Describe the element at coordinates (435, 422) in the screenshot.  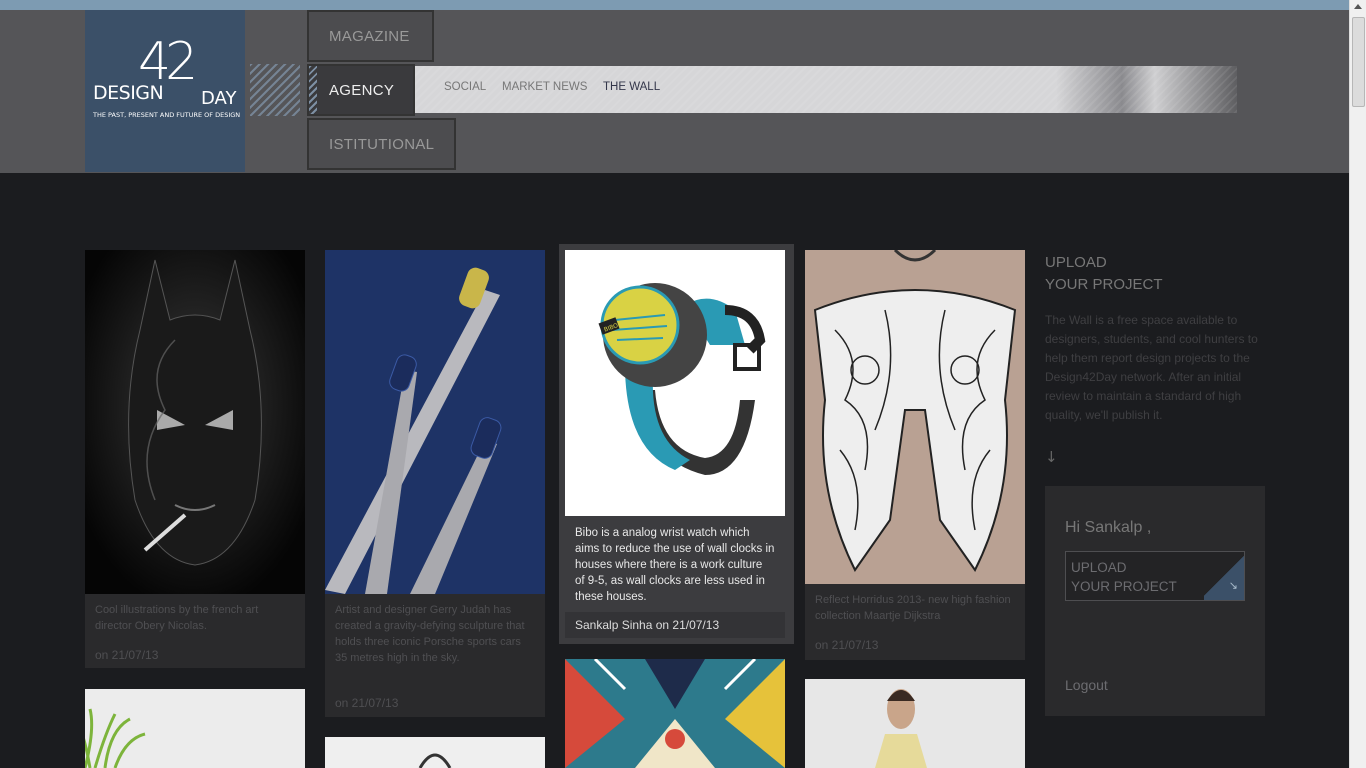
I see `porsche-sculpture-photo` at that location.